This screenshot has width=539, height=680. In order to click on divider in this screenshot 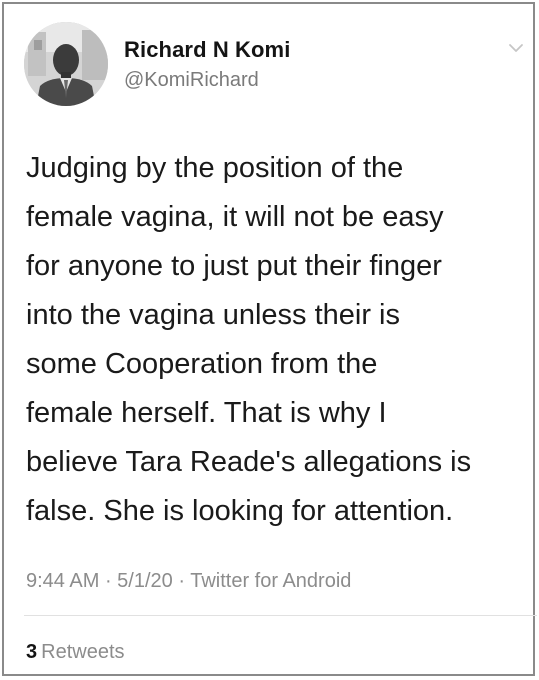, I will do `click(280, 615)`.